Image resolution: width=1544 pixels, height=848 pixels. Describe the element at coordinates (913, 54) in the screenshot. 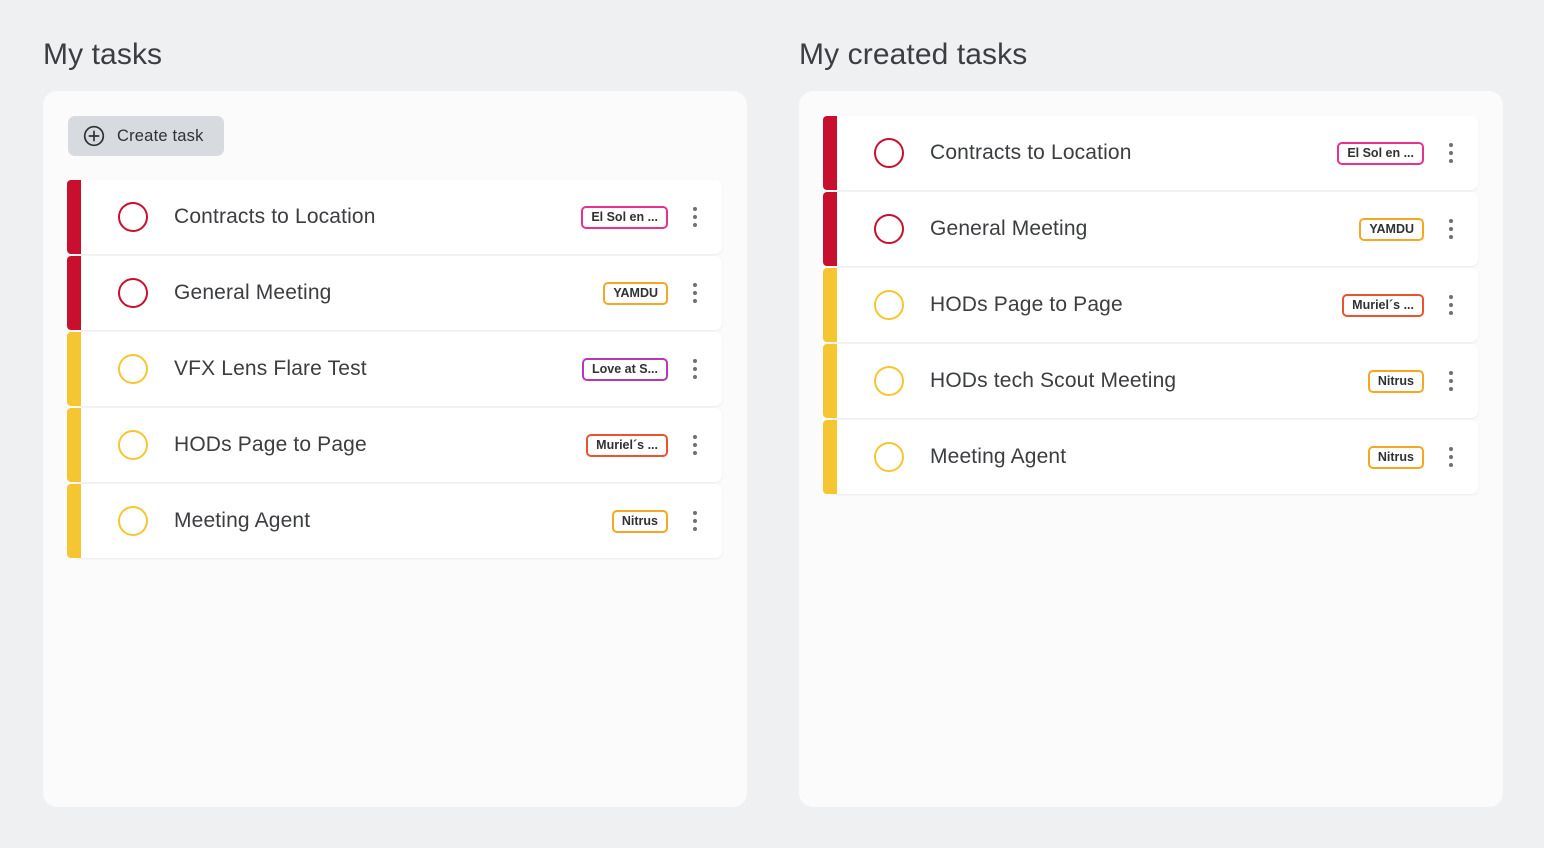

I see `page-title-my-created-tasks: My created tasks` at that location.